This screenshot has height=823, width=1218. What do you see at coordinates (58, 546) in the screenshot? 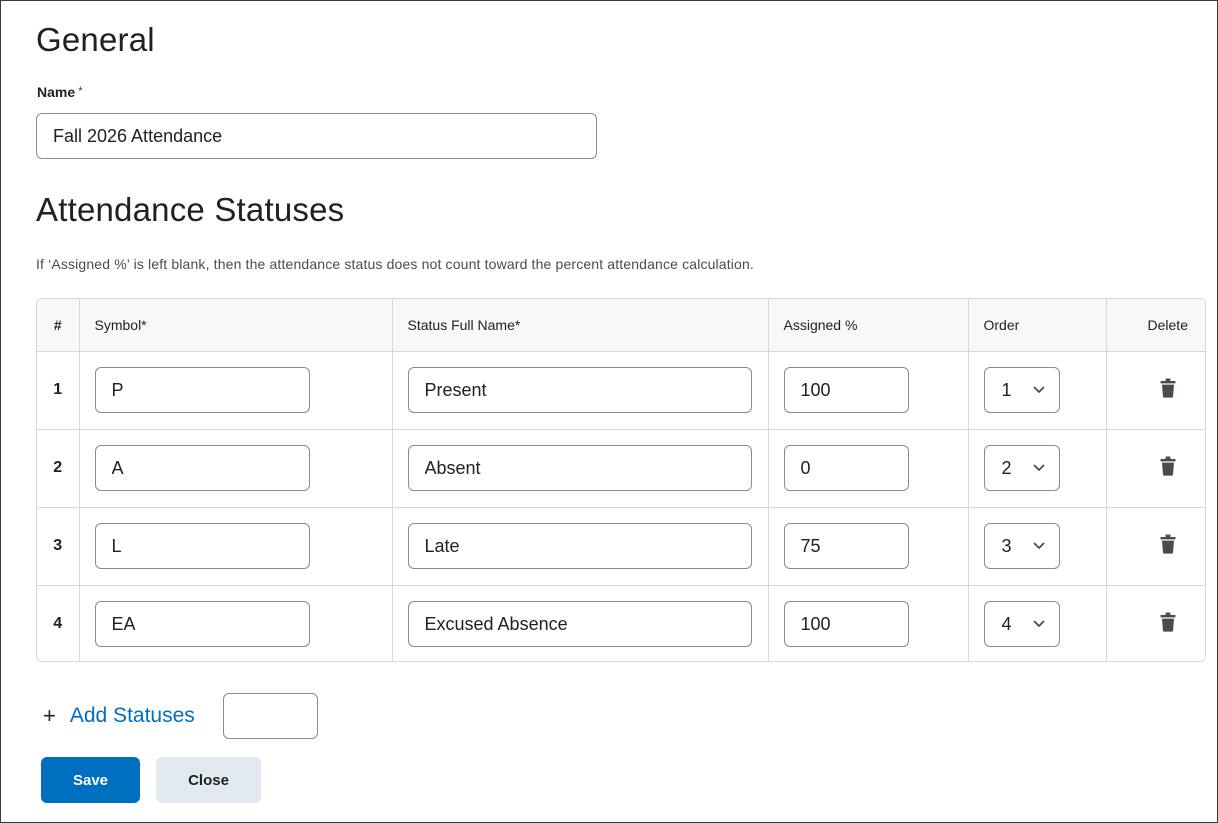
I see `row-number: 3` at bounding box center [58, 546].